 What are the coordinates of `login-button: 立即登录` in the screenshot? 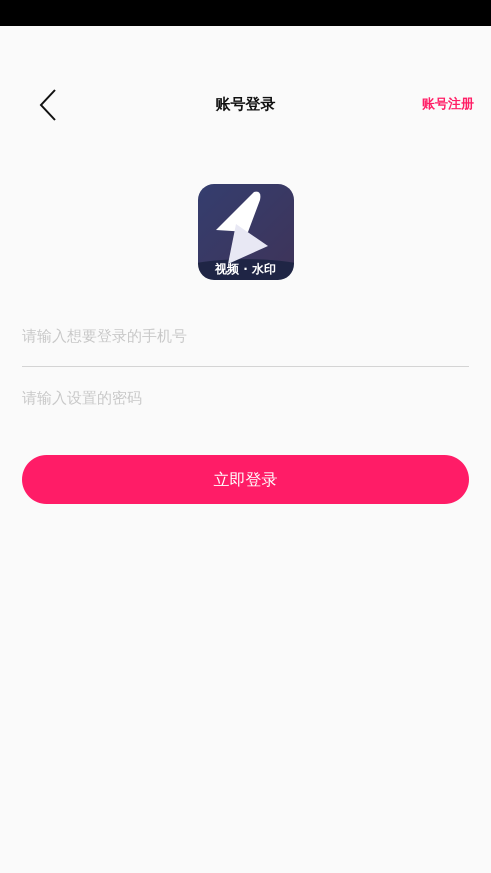 It's located at (245, 479).